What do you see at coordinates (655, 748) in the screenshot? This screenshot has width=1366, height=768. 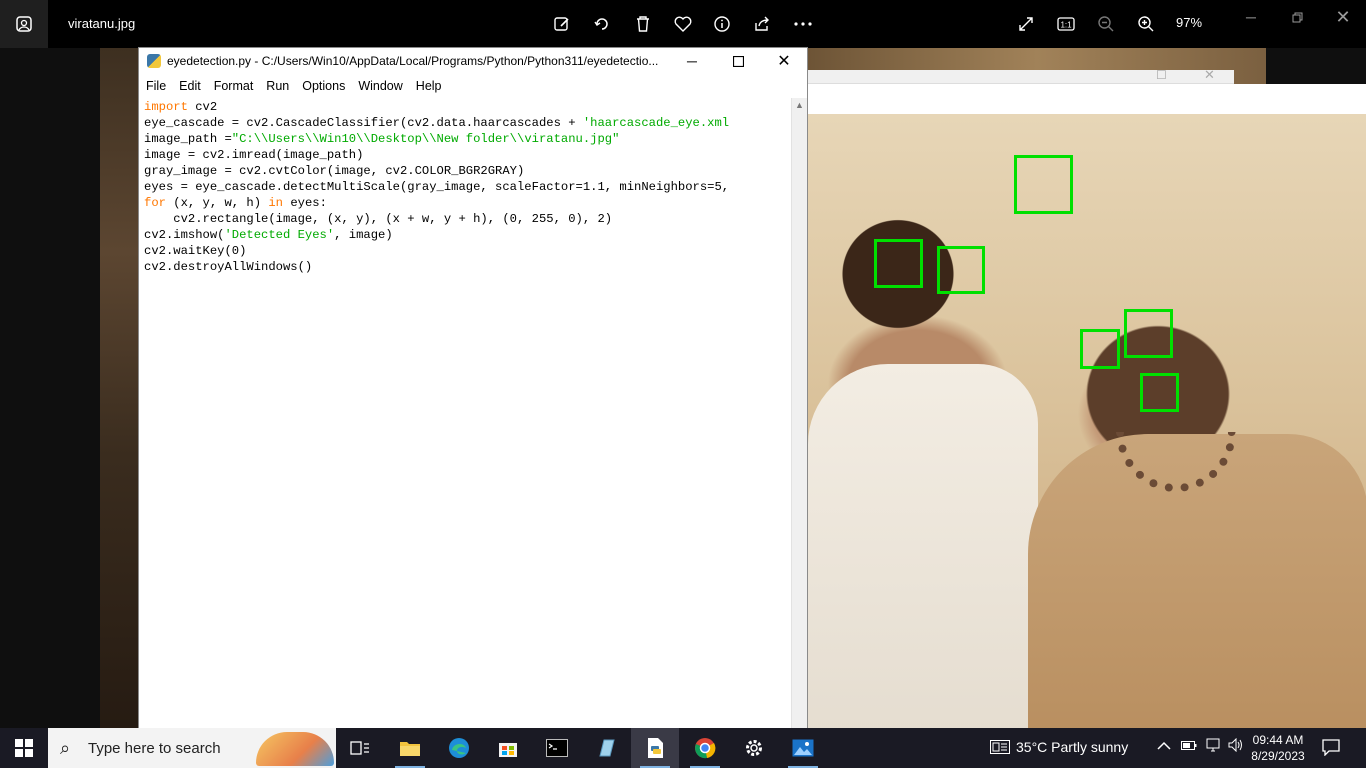 I see `idle-python-icon` at bounding box center [655, 748].